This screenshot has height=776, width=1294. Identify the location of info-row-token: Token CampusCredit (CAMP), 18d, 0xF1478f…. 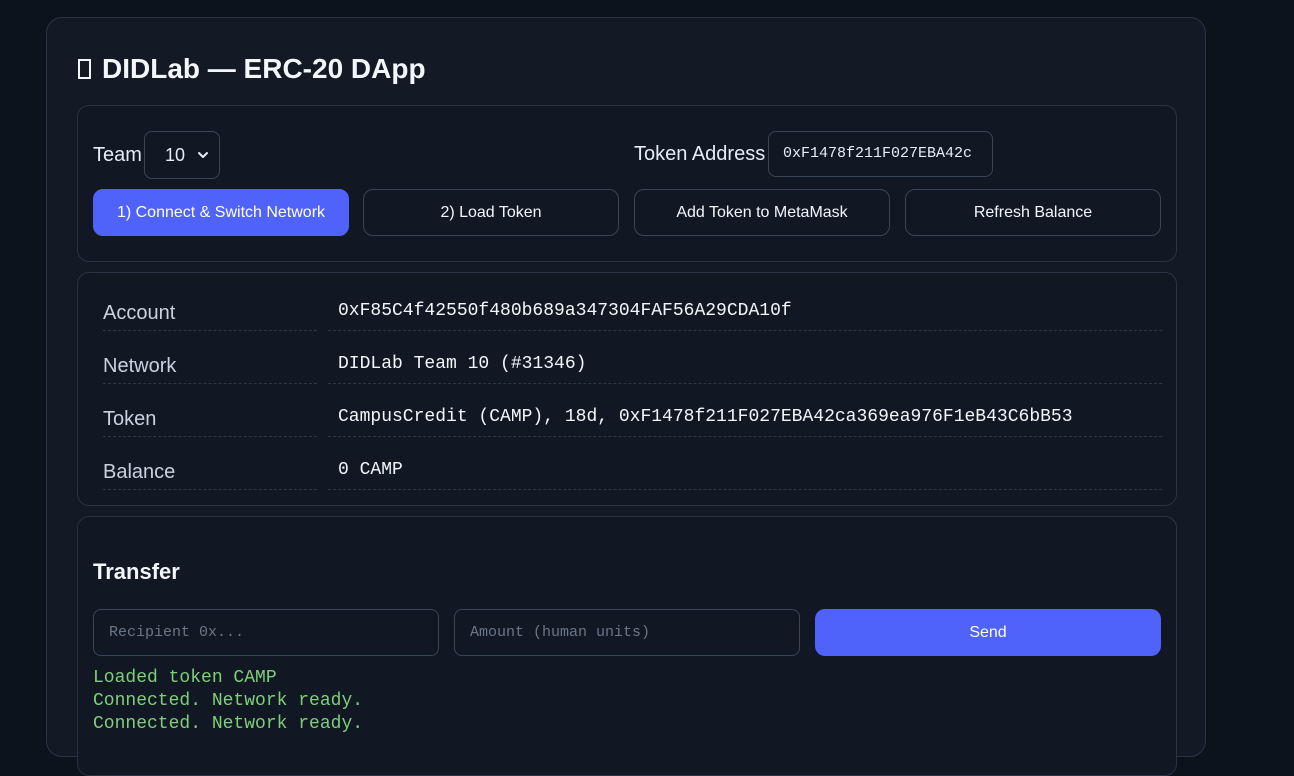
(627, 410).